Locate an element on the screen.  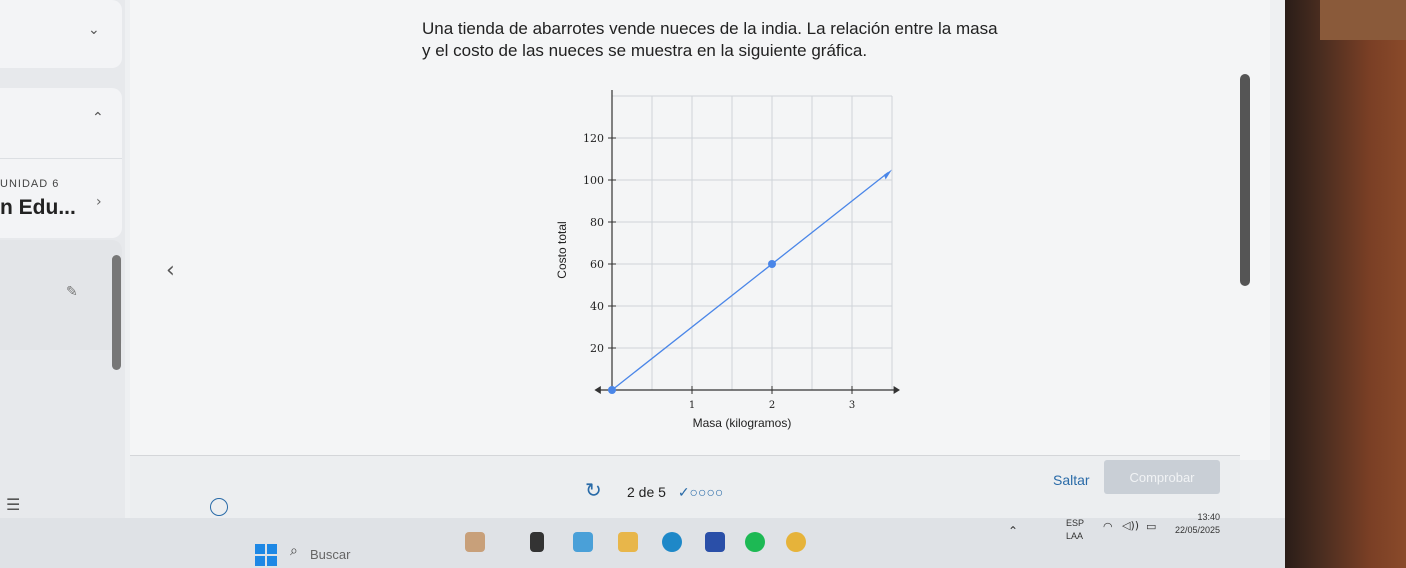
y-tick-label: 100 is located at coordinates (593, 180).